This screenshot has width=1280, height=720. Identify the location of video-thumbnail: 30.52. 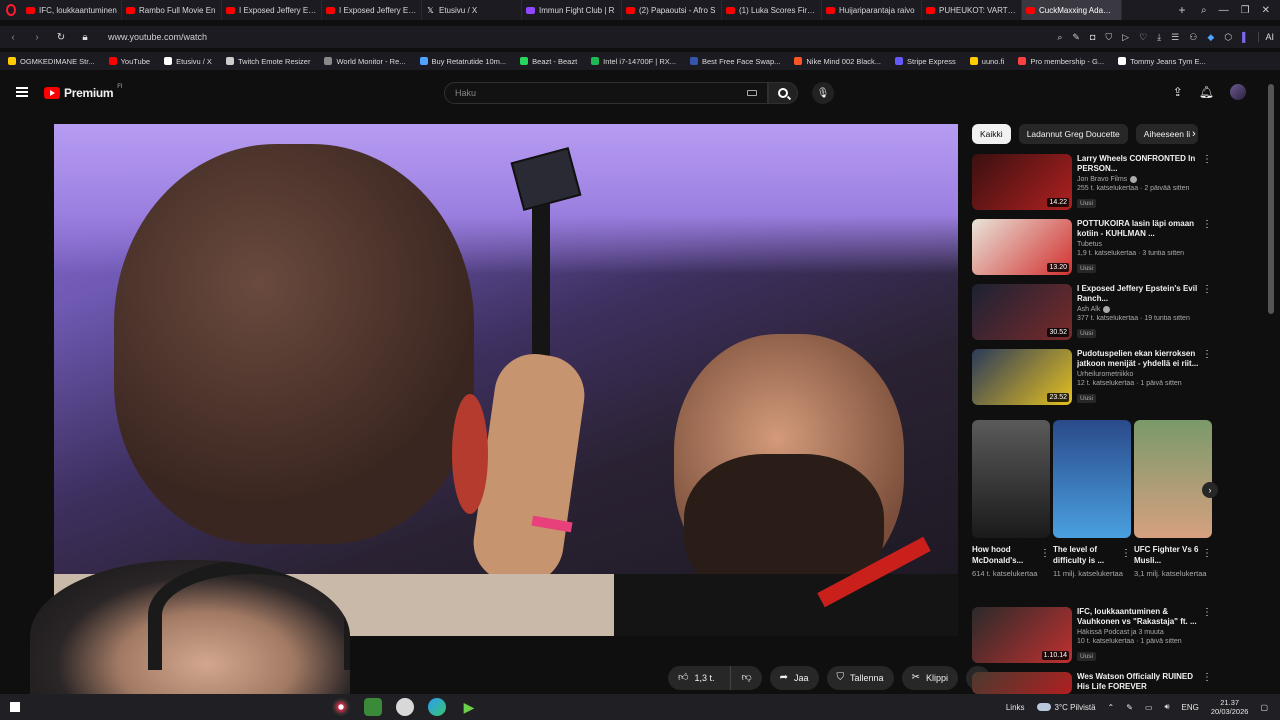
(1022, 312).